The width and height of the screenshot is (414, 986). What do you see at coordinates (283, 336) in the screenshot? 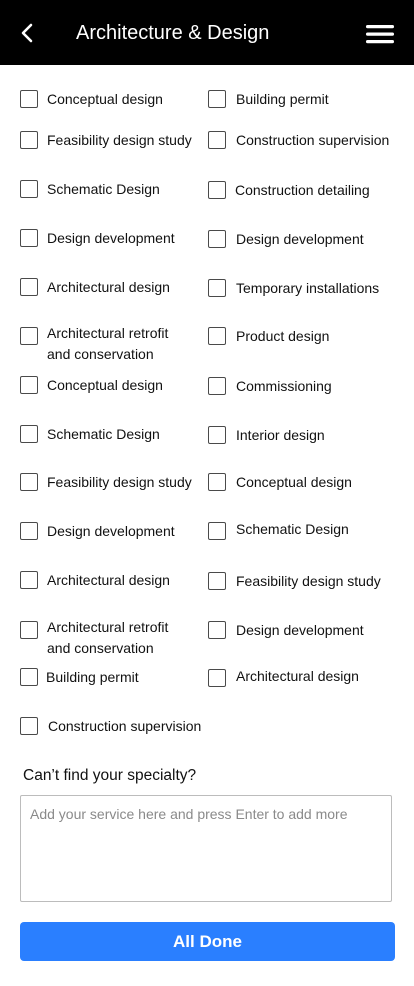
I see `specialty-label: Product design` at bounding box center [283, 336].